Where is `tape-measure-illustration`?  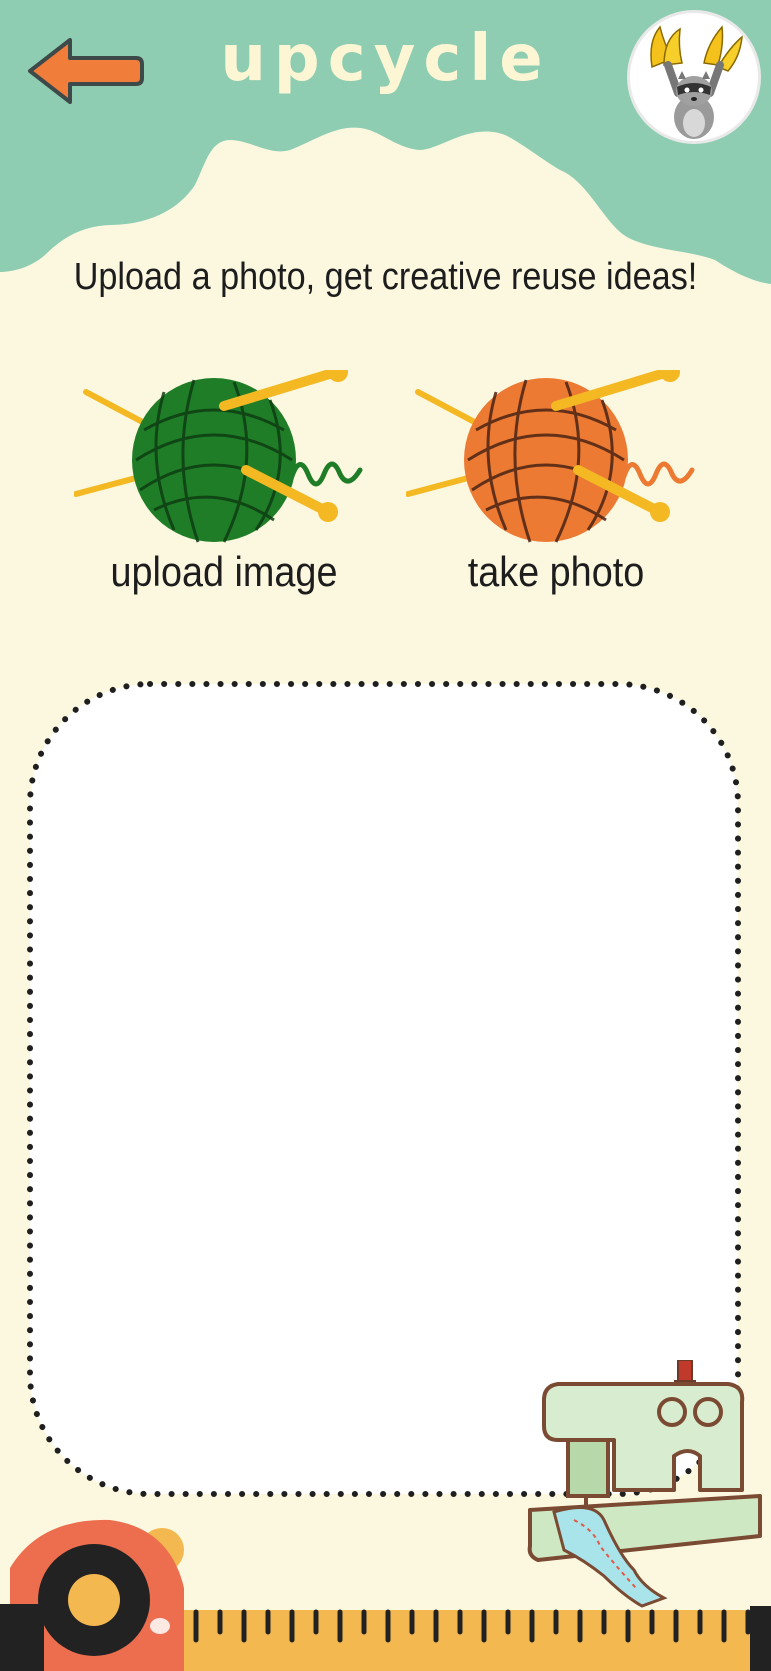 tape-measure-illustration is located at coordinates (92, 1595).